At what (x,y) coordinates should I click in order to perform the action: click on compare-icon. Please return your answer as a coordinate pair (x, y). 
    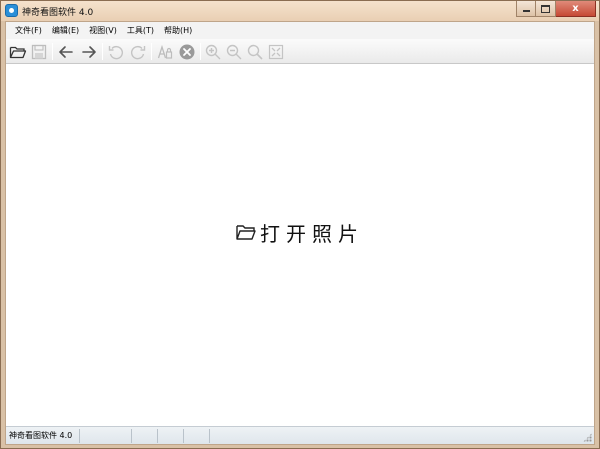
    Looking at the image, I should click on (165, 51).